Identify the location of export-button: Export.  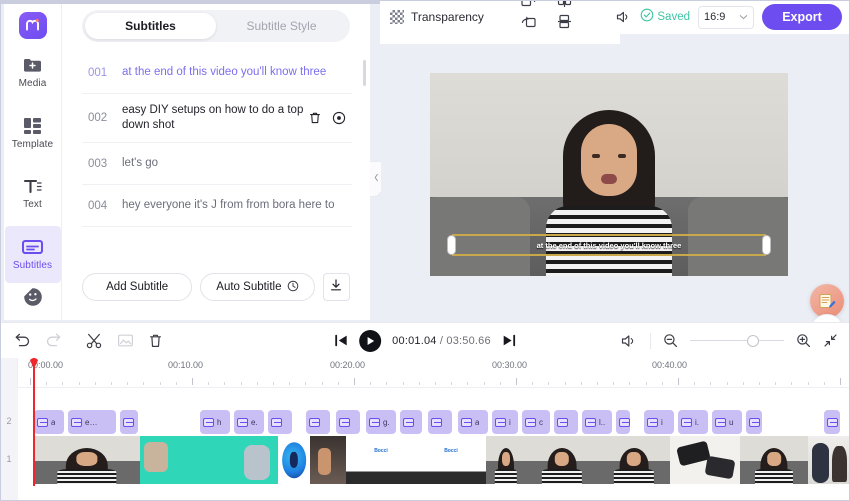
(802, 17).